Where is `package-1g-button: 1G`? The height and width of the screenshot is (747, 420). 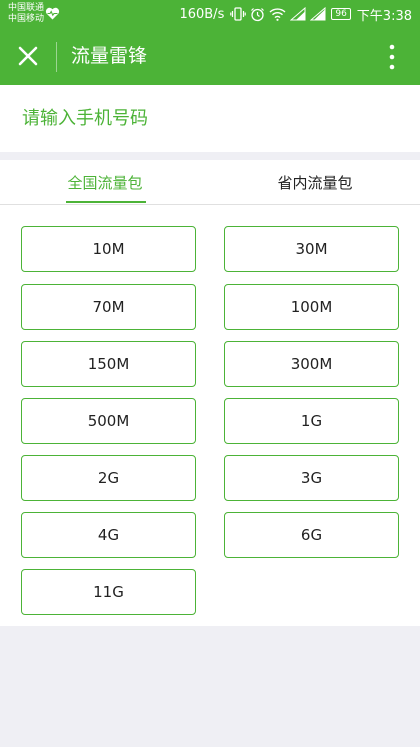 package-1g-button: 1G is located at coordinates (311, 421).